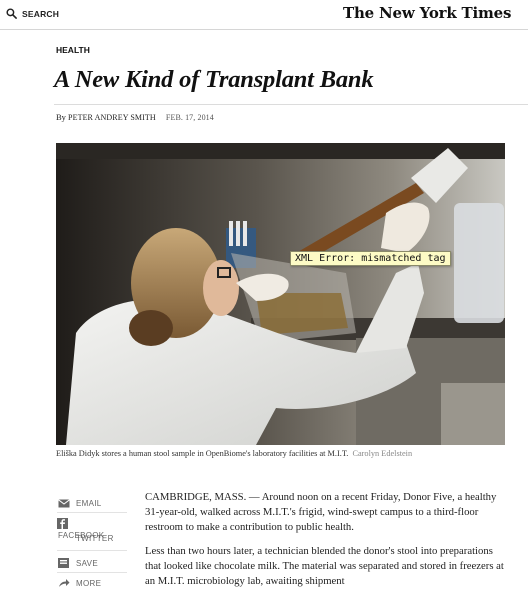  Describe the element at coordinates (427, 13) in the screenshot. I see `nyt-logo: The New York Times` at that location.